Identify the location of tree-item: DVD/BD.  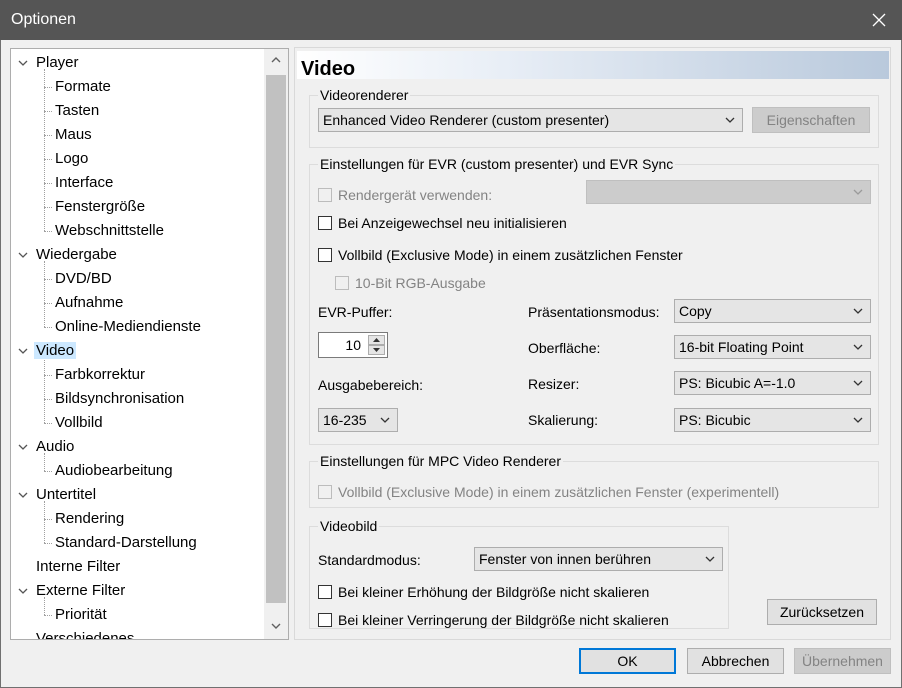
(83, 279).